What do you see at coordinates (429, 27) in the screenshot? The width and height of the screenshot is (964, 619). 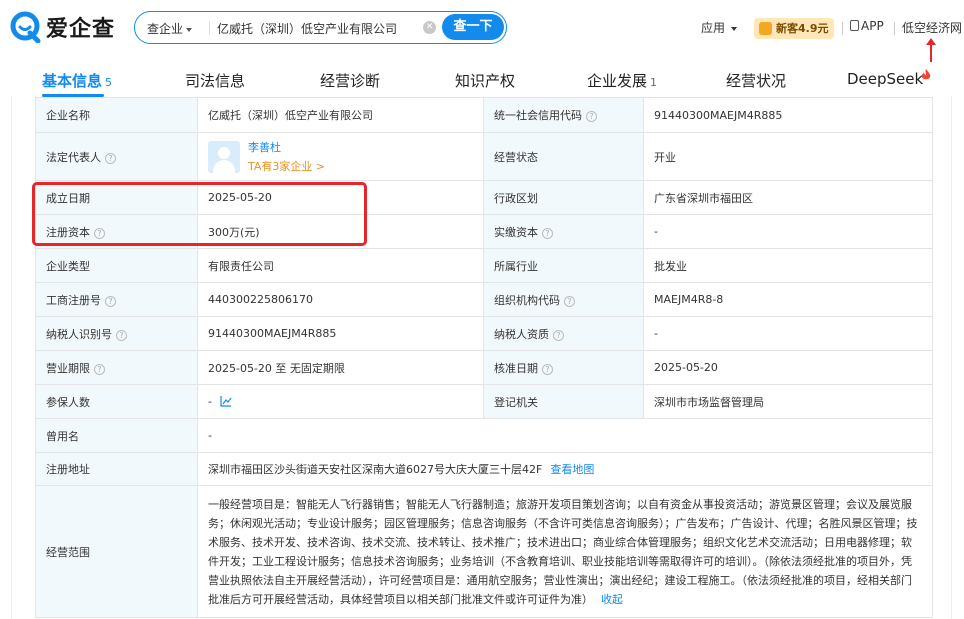 I see `clear-icon: ✕` at bounding box center [429, 27].